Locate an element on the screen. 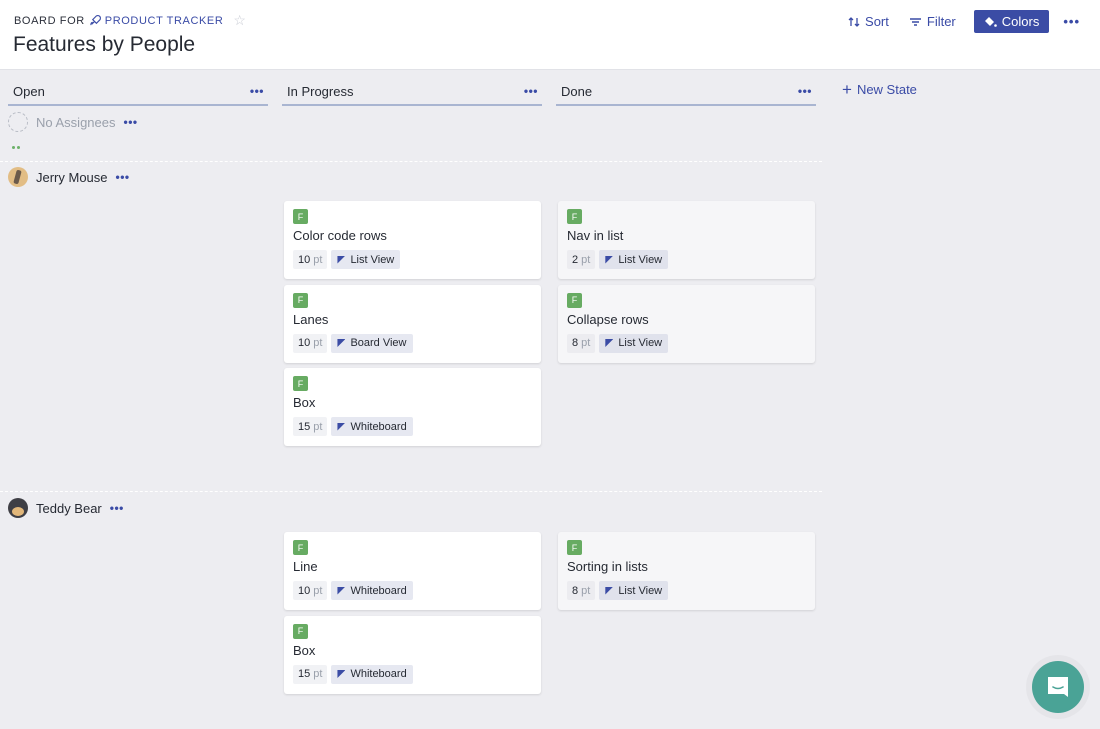 Image resolution: width=1100 pixels, height=729 pixels. toolbar: Sort Filter Colors ••• is located at coordinates (963, 21).